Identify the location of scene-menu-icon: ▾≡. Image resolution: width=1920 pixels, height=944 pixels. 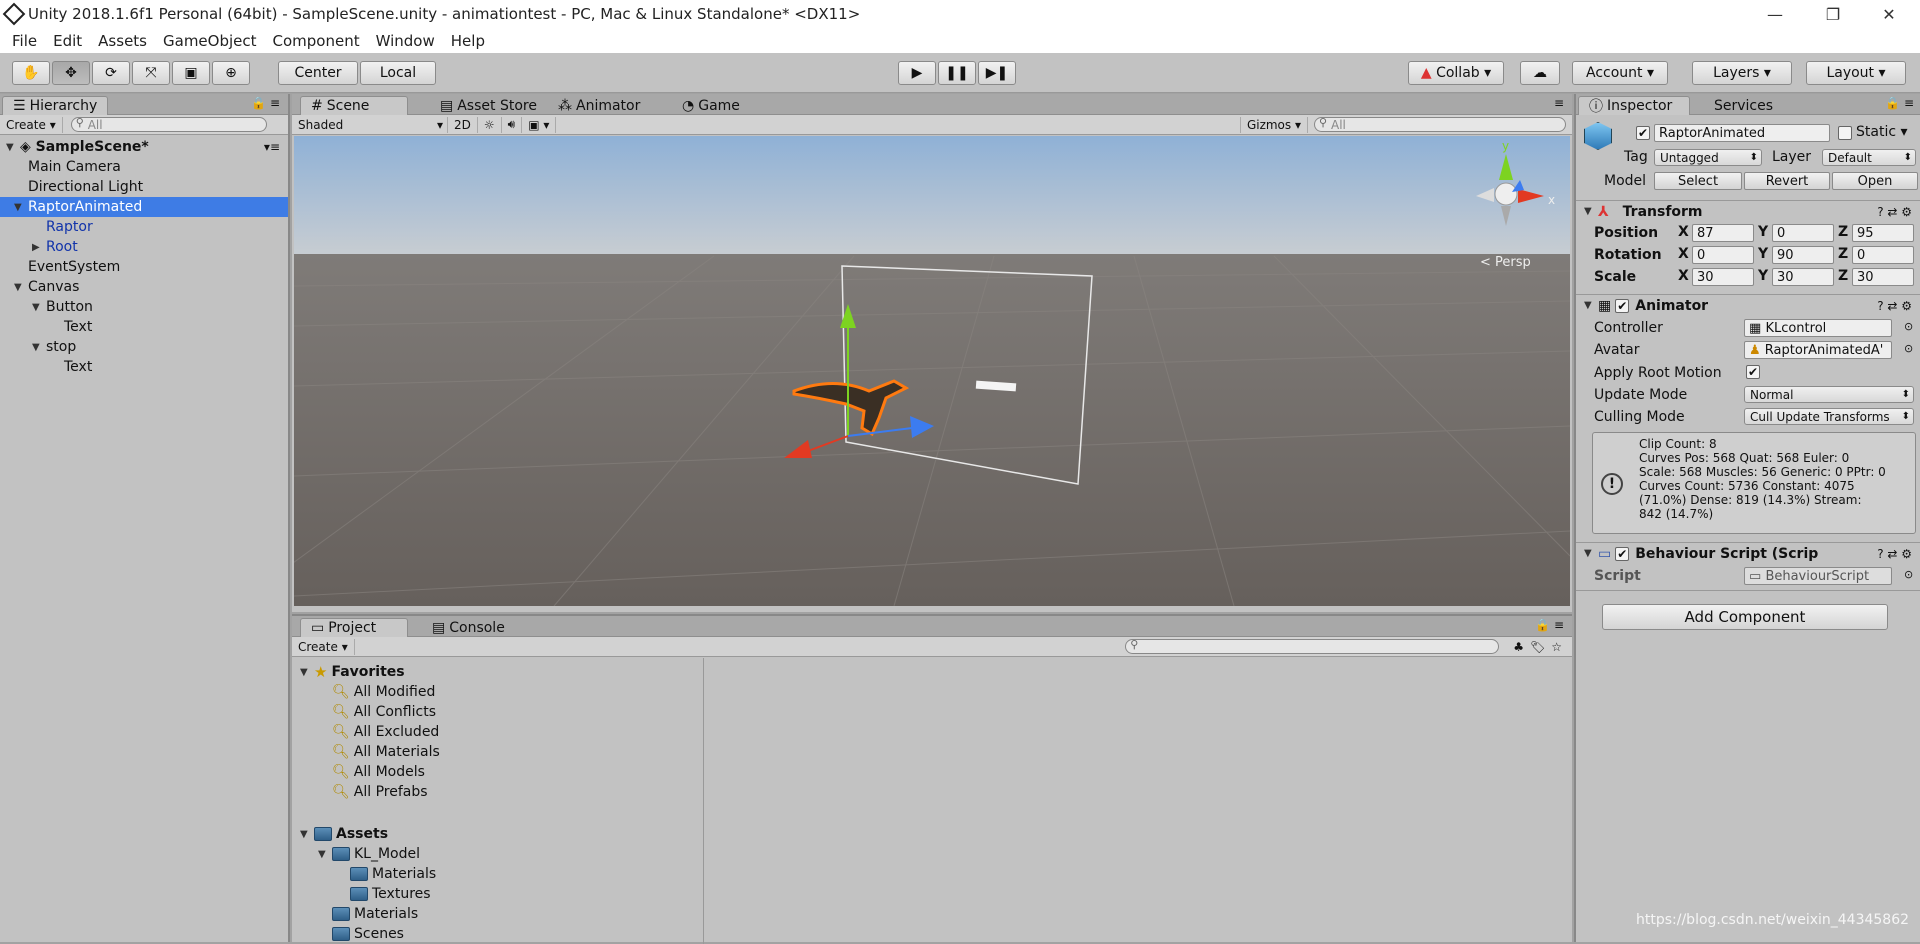
(272, 147).